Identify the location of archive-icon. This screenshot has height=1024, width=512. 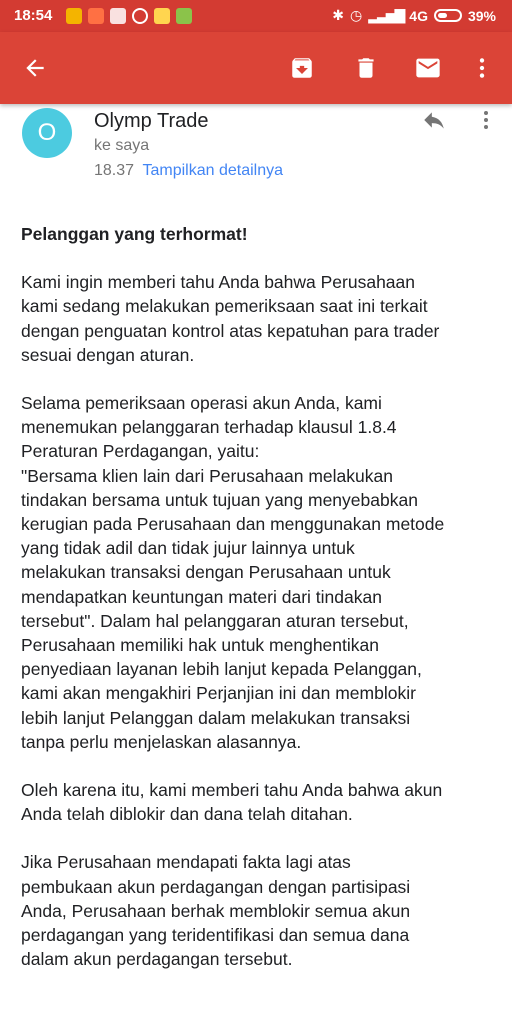
(302, 68).